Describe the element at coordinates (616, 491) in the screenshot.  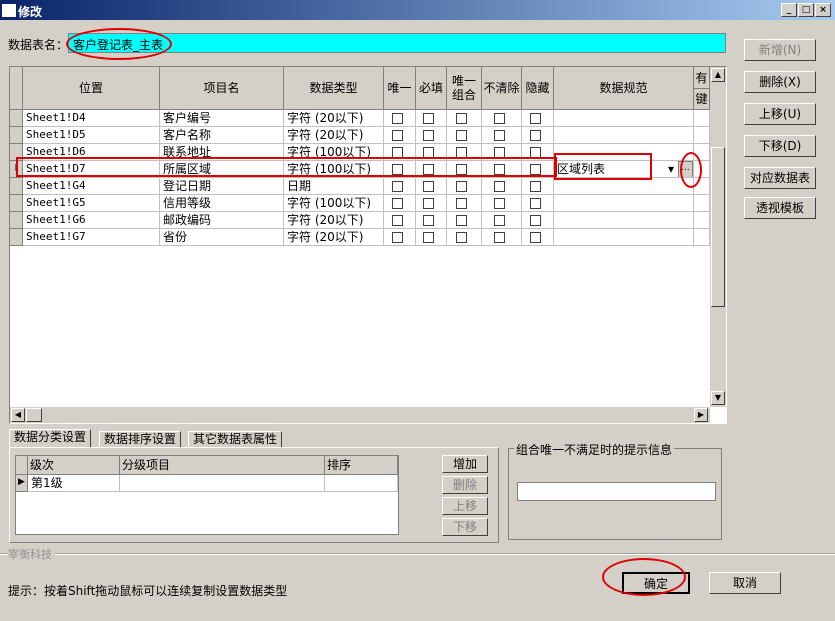
I see `combo-unique-message-input` at that location.